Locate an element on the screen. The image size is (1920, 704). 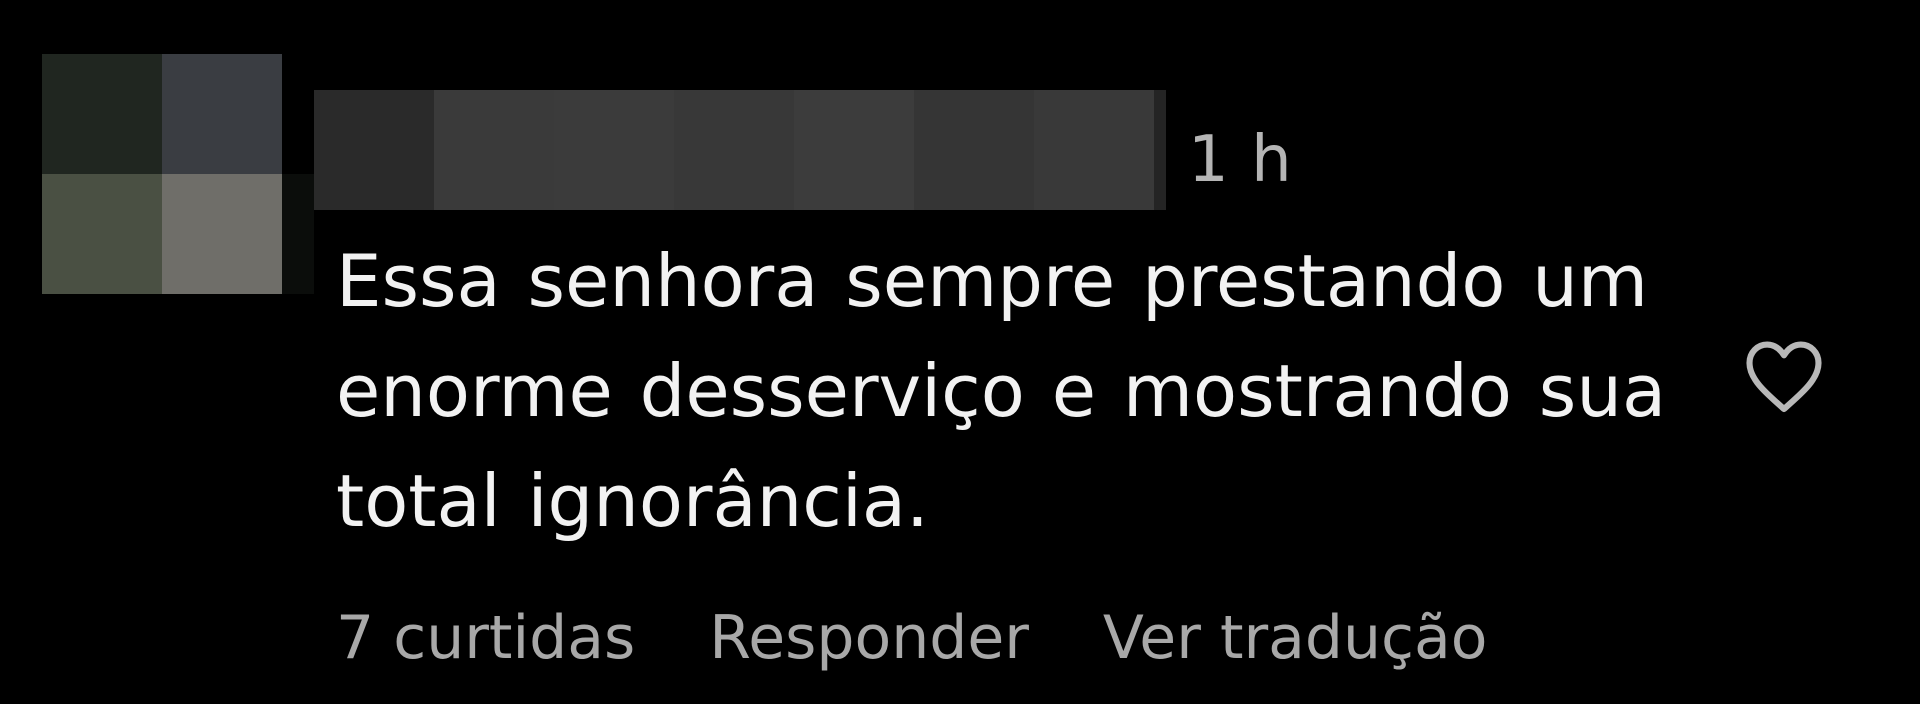
likes-count: 7 curtidas is located at coordinates (485, 638).